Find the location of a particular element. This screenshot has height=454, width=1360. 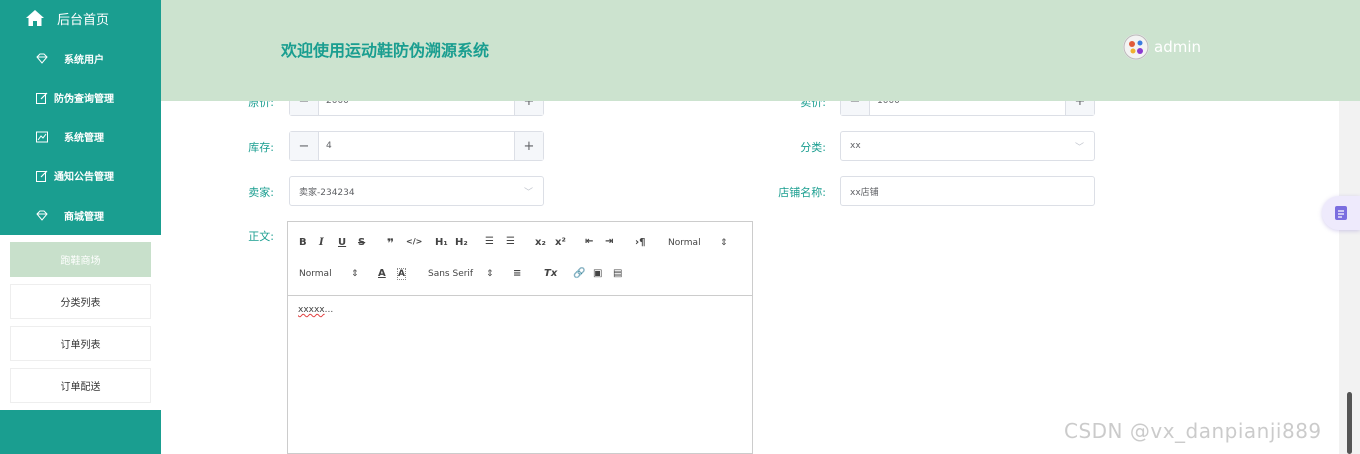

background-color-icon: A is located at coordinates (401, 274).